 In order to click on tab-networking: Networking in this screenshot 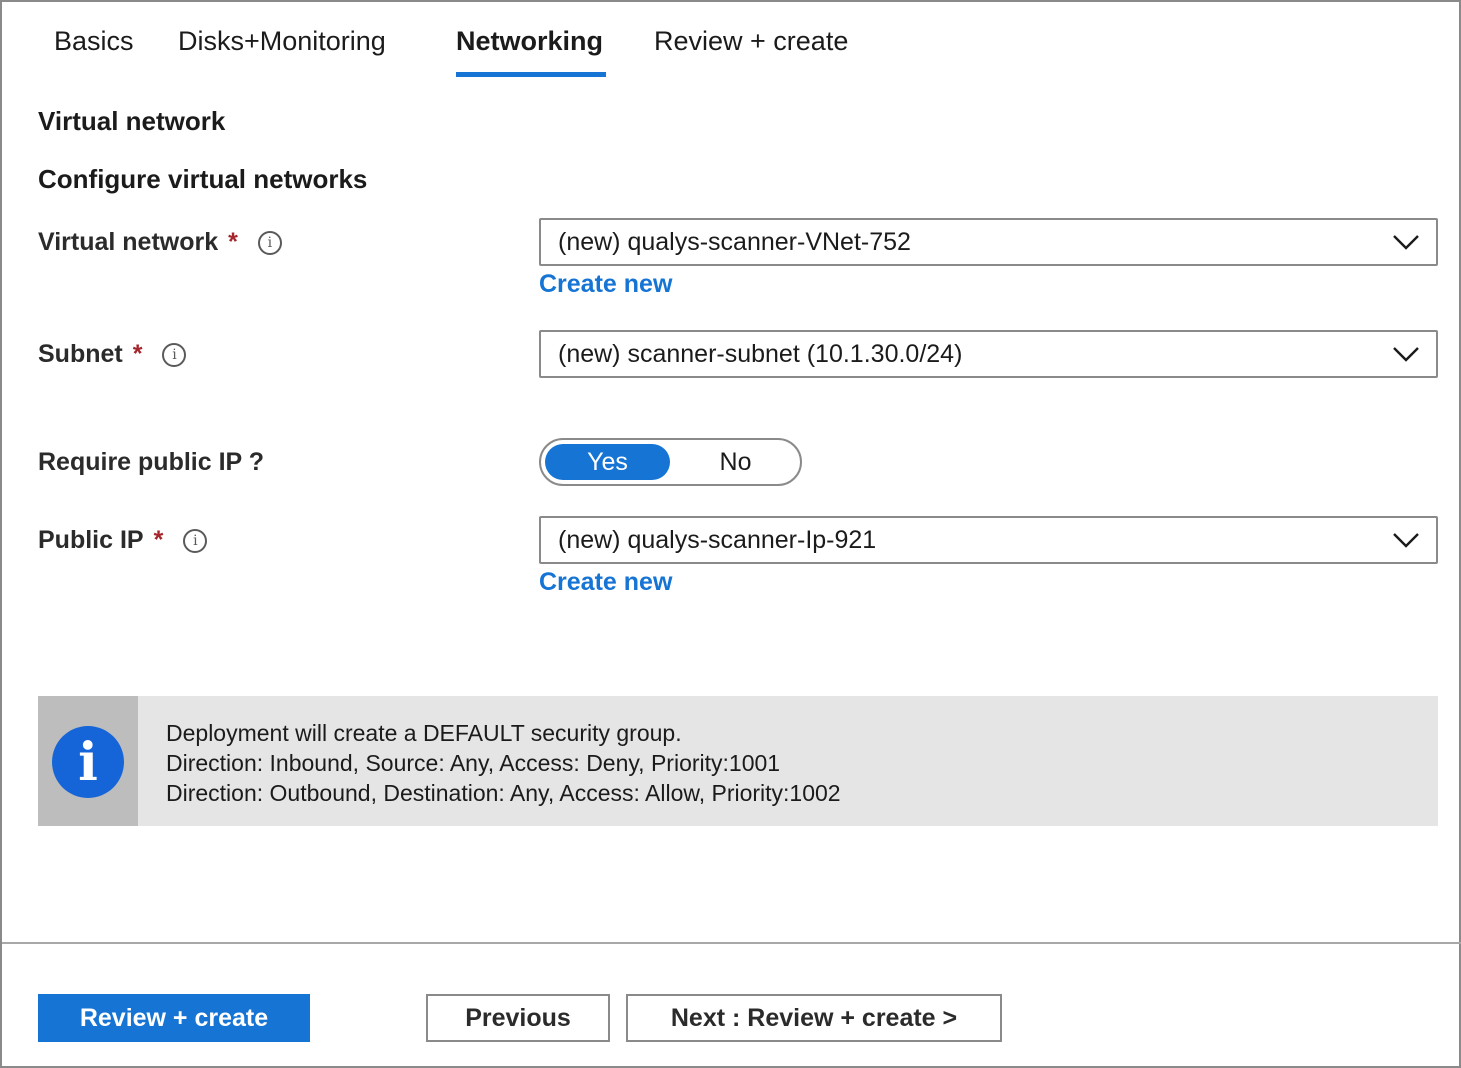, I will do `click(529, 51)`.